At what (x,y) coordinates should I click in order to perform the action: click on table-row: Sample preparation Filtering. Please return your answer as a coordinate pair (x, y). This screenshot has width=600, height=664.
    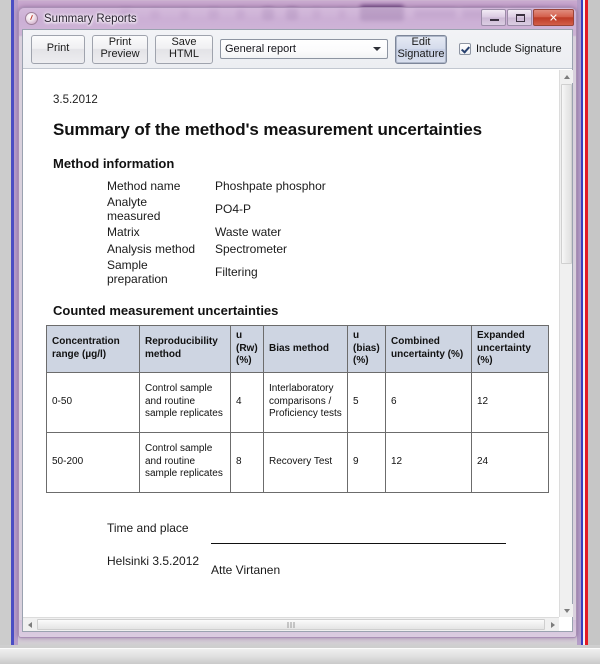
    Looking at the image, I should click on (292, 272).